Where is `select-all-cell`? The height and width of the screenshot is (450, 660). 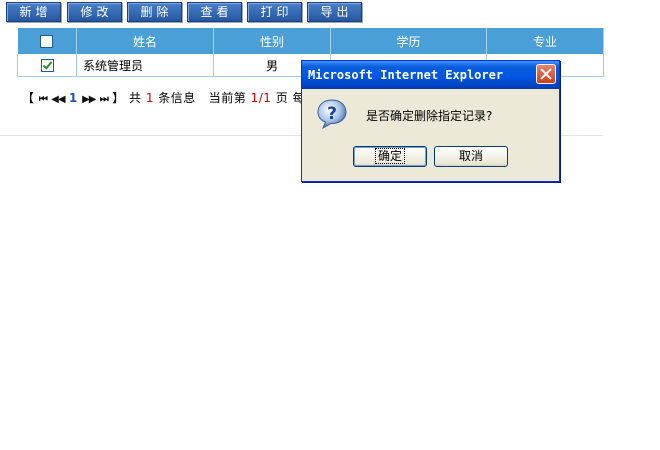
select-all-cell is located at coordinates (47, 41).